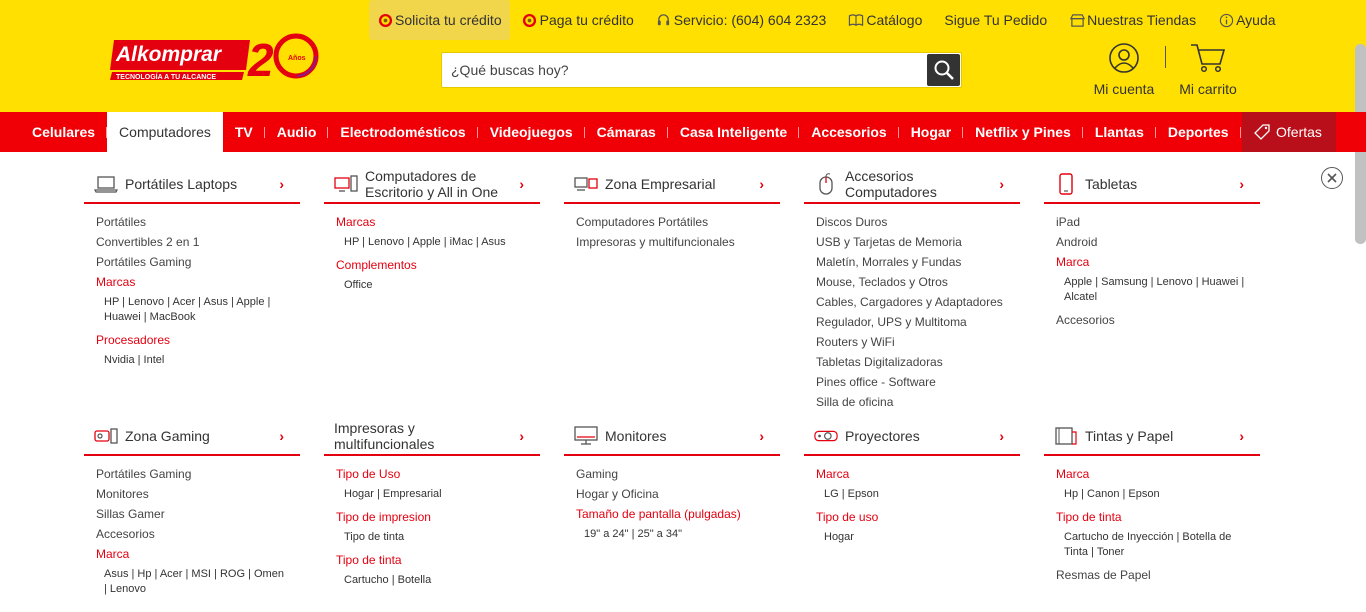 This screenshot has width=1366, height=612. What do you see at coordinates (244, 132) in the screenshot?
I see `nav-item-tv: TV` at bounding box center [244, 132].